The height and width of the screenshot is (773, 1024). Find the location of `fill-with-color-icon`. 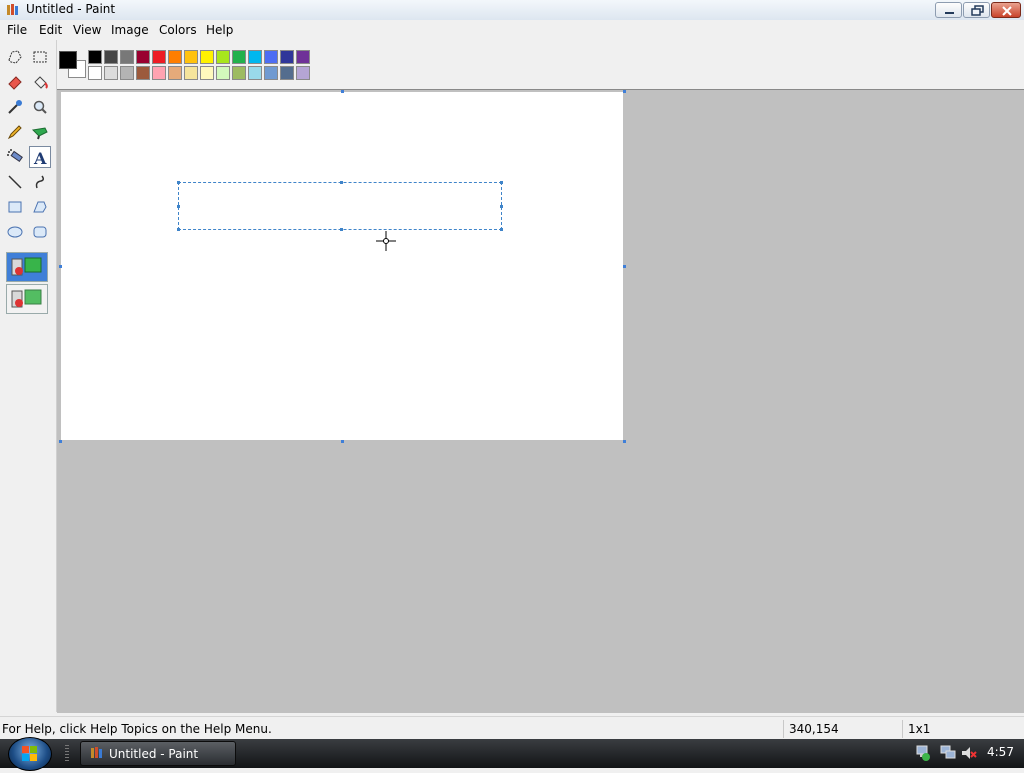

fill-with-color-icon is located at coordinates (41, 82).